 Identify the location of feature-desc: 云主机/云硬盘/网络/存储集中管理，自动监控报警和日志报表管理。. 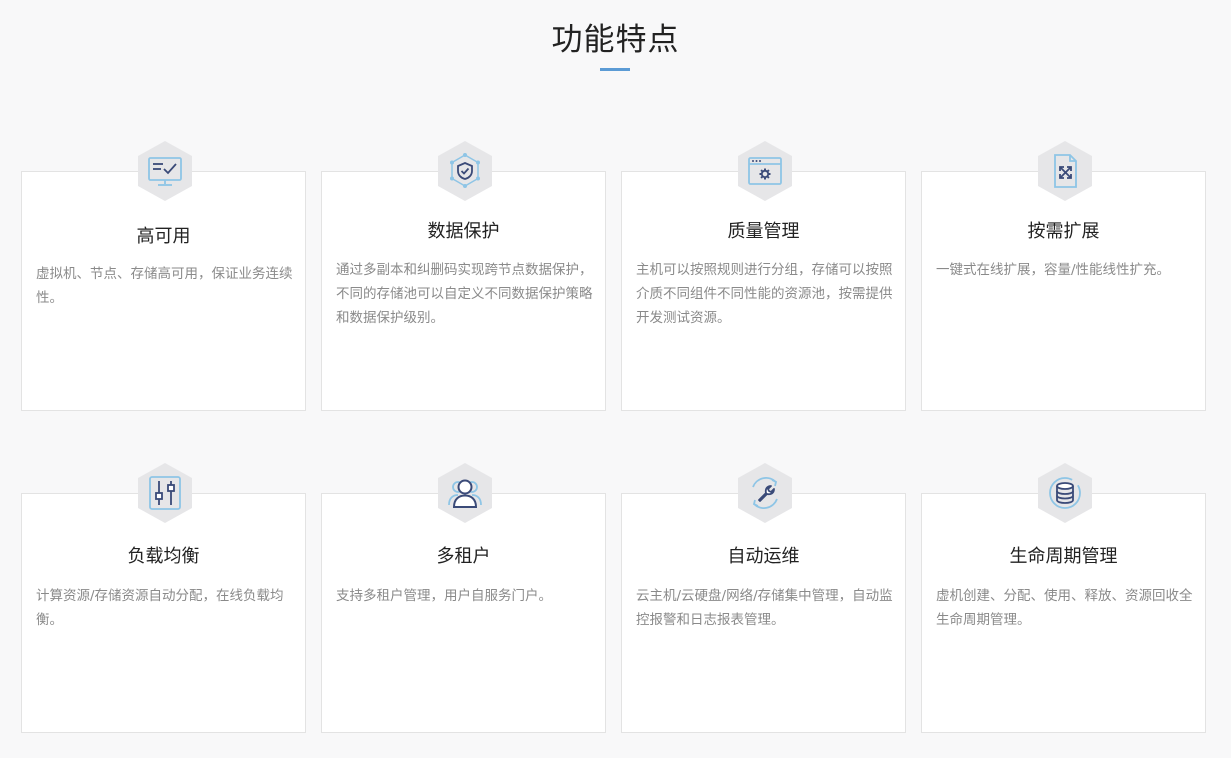
(764, 608).